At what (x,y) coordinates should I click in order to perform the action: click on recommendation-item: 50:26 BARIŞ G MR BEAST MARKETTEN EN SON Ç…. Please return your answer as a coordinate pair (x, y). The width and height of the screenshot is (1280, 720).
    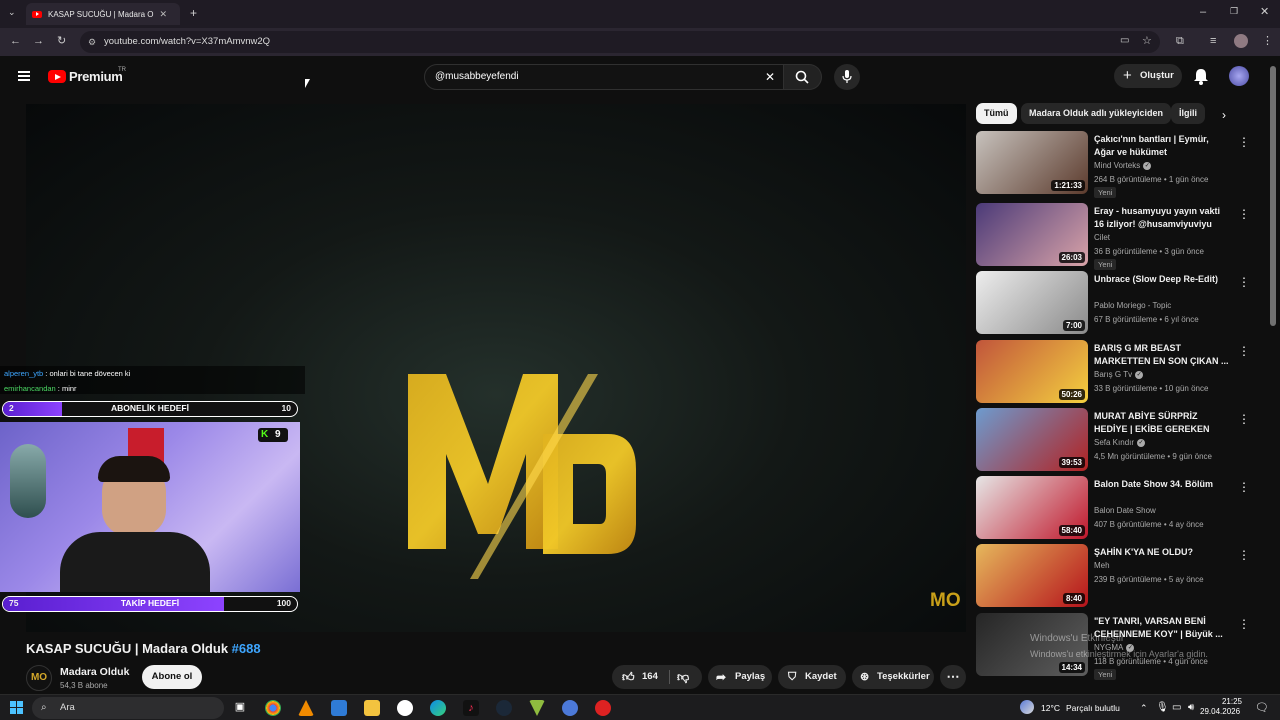
    Looking at the image, I should click on (1113, 372).